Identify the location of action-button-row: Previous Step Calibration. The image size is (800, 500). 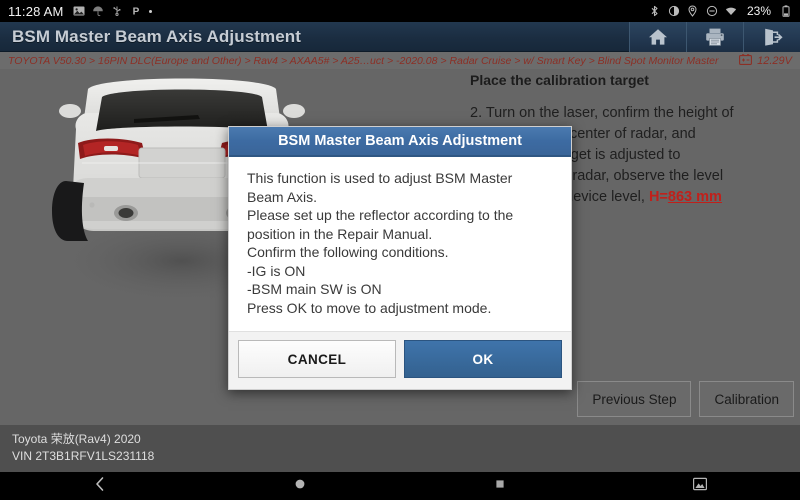
(685, 399).